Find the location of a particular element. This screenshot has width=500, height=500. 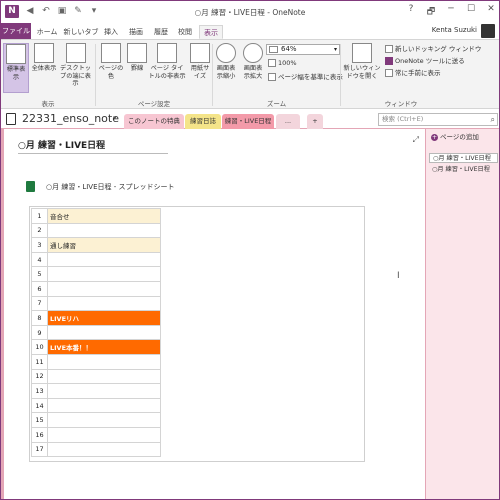

onenote-tool-icon is located at coordinates (389, 61).